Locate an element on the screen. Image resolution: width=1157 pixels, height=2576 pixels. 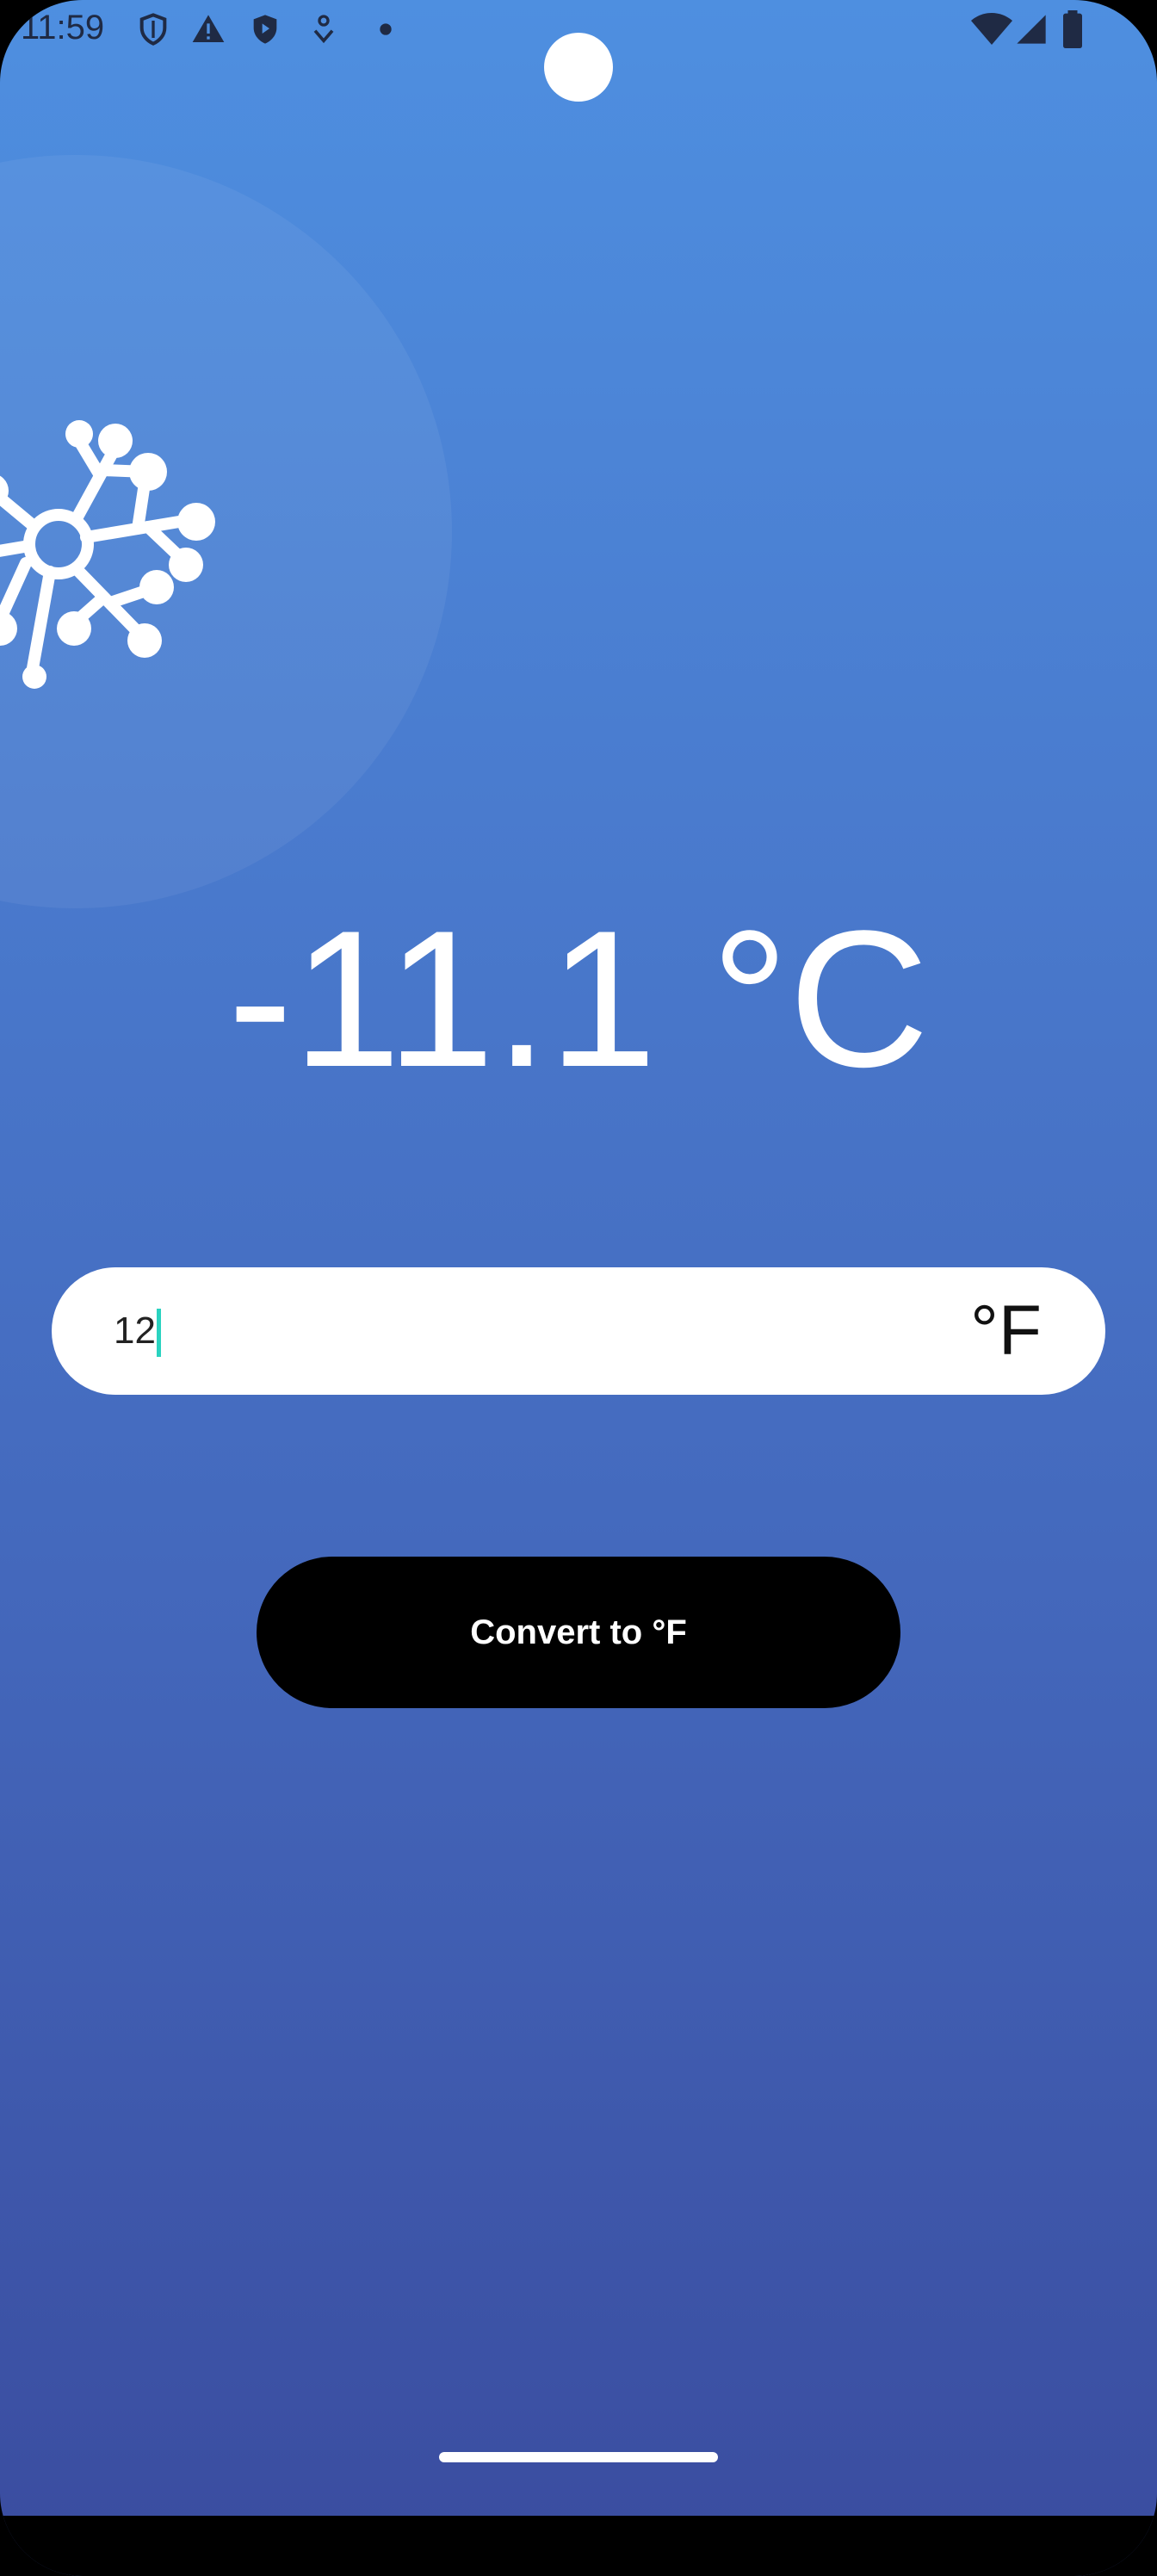
unit-label: °F is located at coordinates (1006, 1331).